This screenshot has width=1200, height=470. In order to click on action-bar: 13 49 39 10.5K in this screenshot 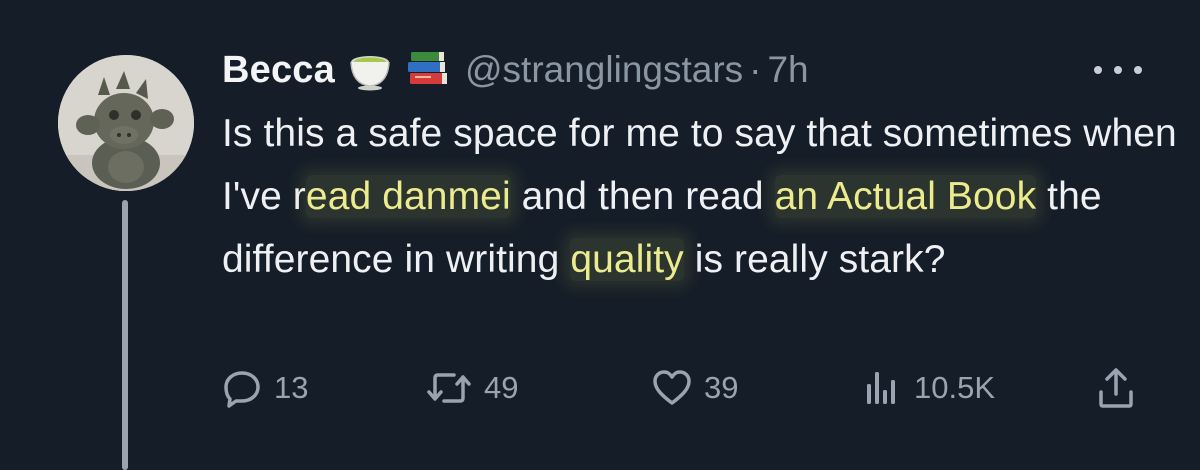, I will do `click(682, 388)`.